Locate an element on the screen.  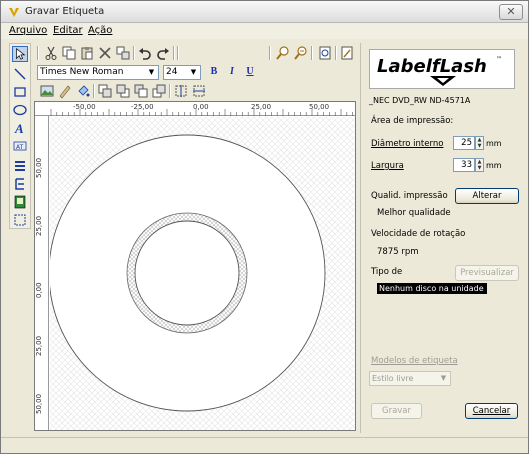
pen-color-icon is located at coordinates (65, 91).